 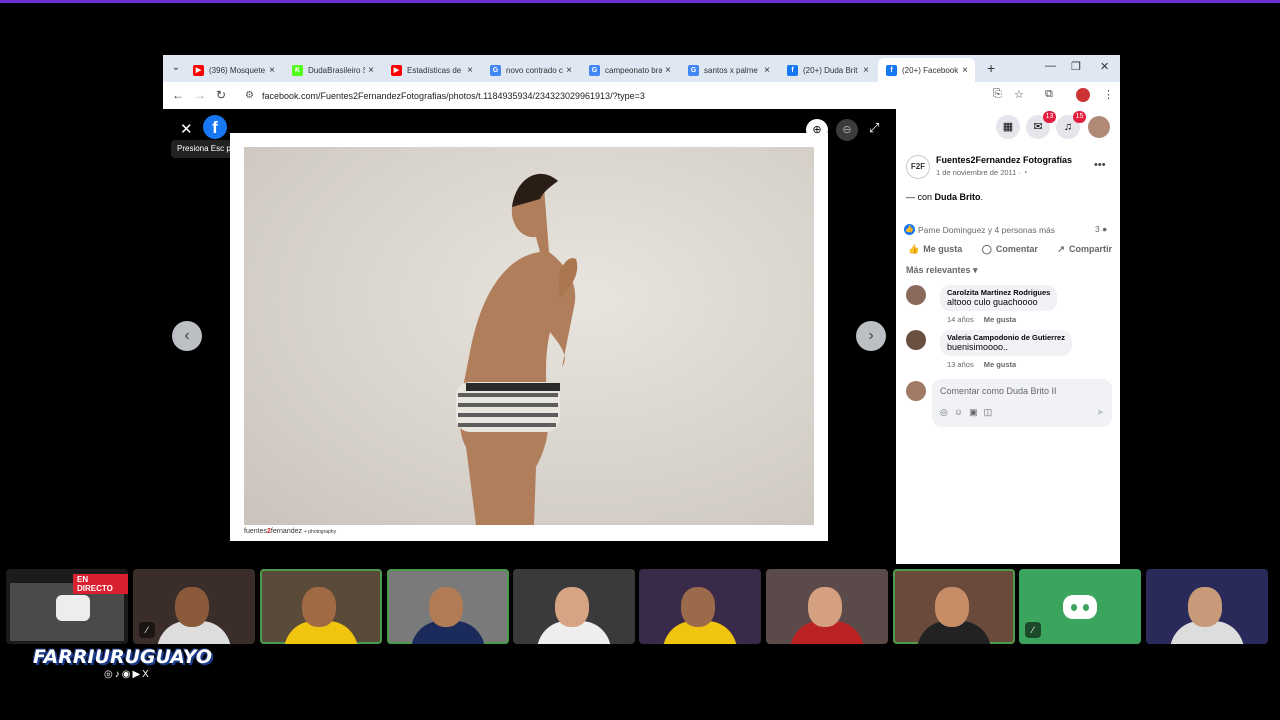 I want to click on discord-tile: ⁄, so click(x=1080, y=606).